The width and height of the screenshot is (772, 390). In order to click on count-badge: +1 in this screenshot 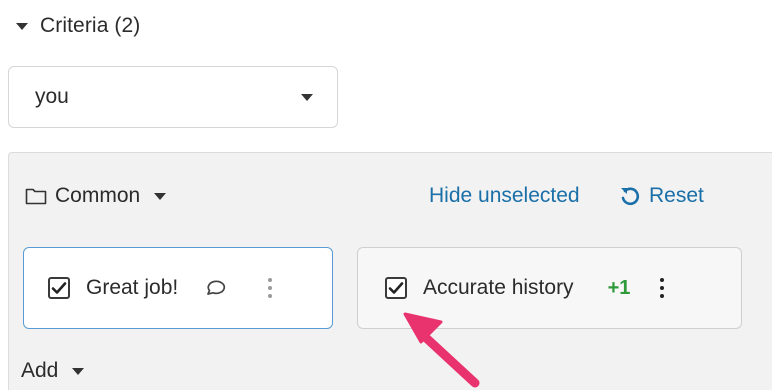, I will do `click(619, 287)`.